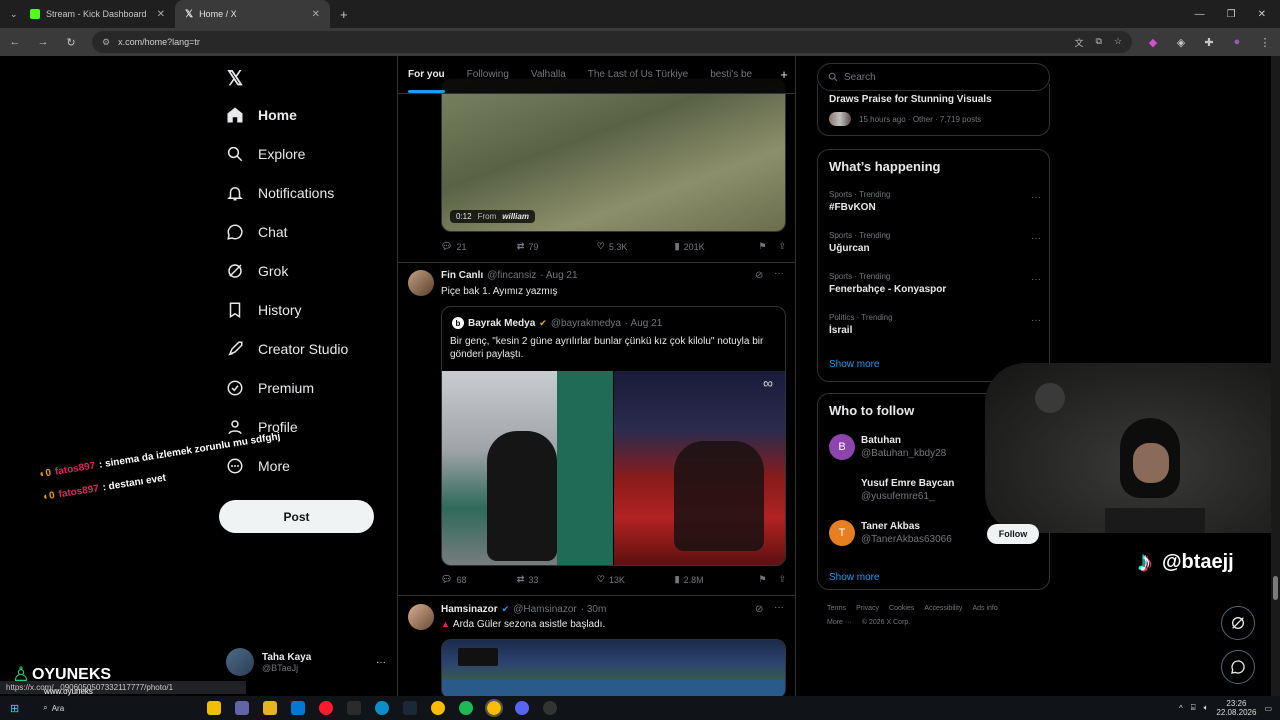 This screenshot has width=1280, height=720. What do you see at coordinates (479, 246) in the screenshot?
I see `reply-button: 💬︎ 21` at bounding box center [479, 246].